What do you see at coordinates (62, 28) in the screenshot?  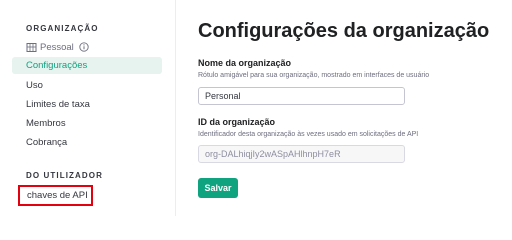 I see `organization-section-label: ORGANIZAÇÃO` at bounding box center [62, 28].